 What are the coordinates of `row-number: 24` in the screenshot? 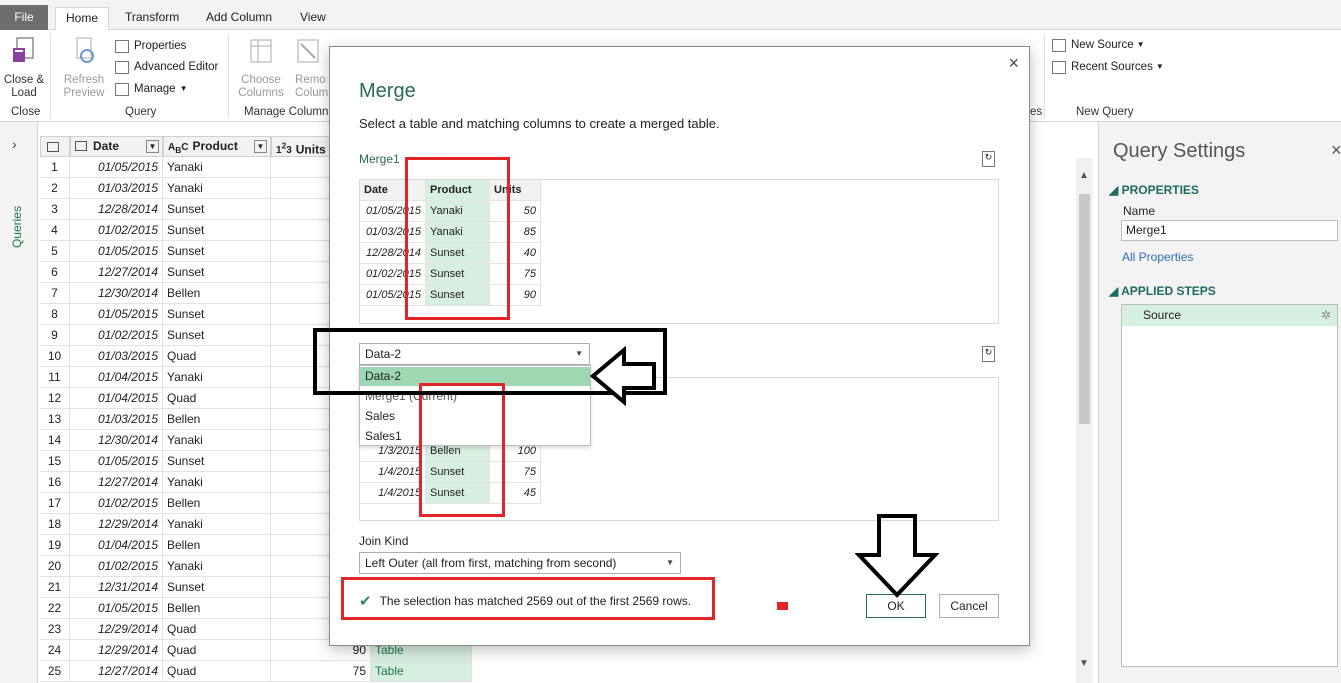 It's located at (55, 650).